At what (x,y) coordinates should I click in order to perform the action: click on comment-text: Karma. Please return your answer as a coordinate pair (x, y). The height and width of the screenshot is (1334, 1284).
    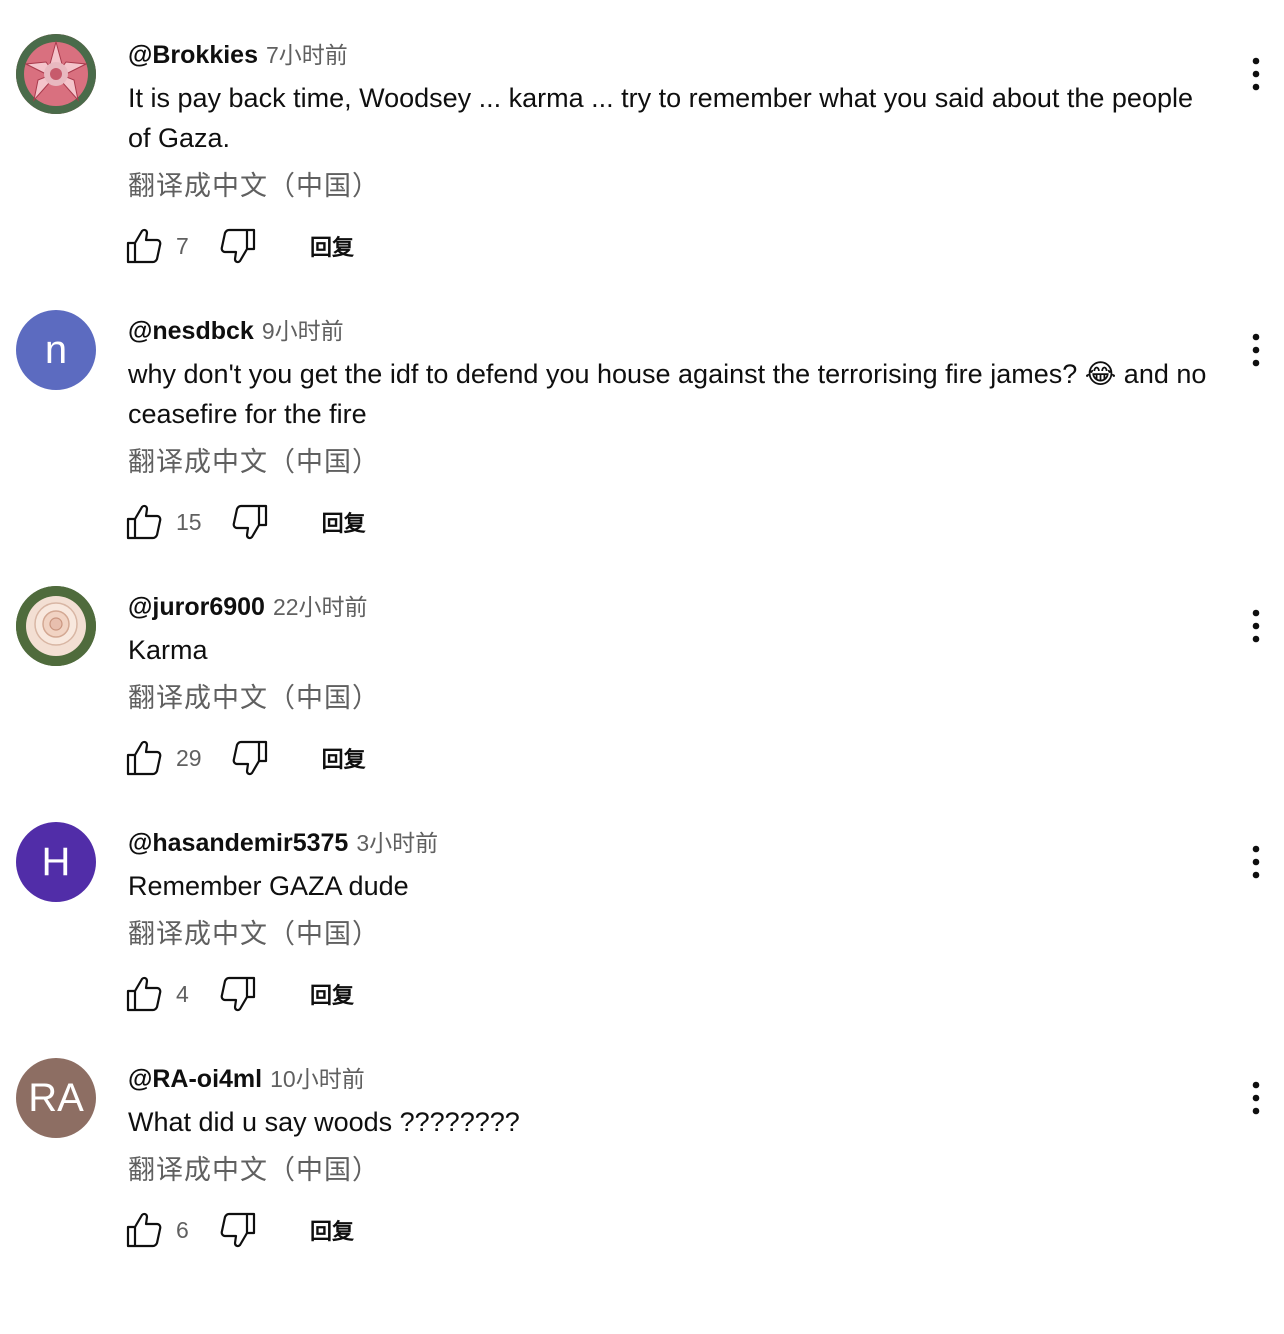
    Looking at the image, I should click on (168, 650).